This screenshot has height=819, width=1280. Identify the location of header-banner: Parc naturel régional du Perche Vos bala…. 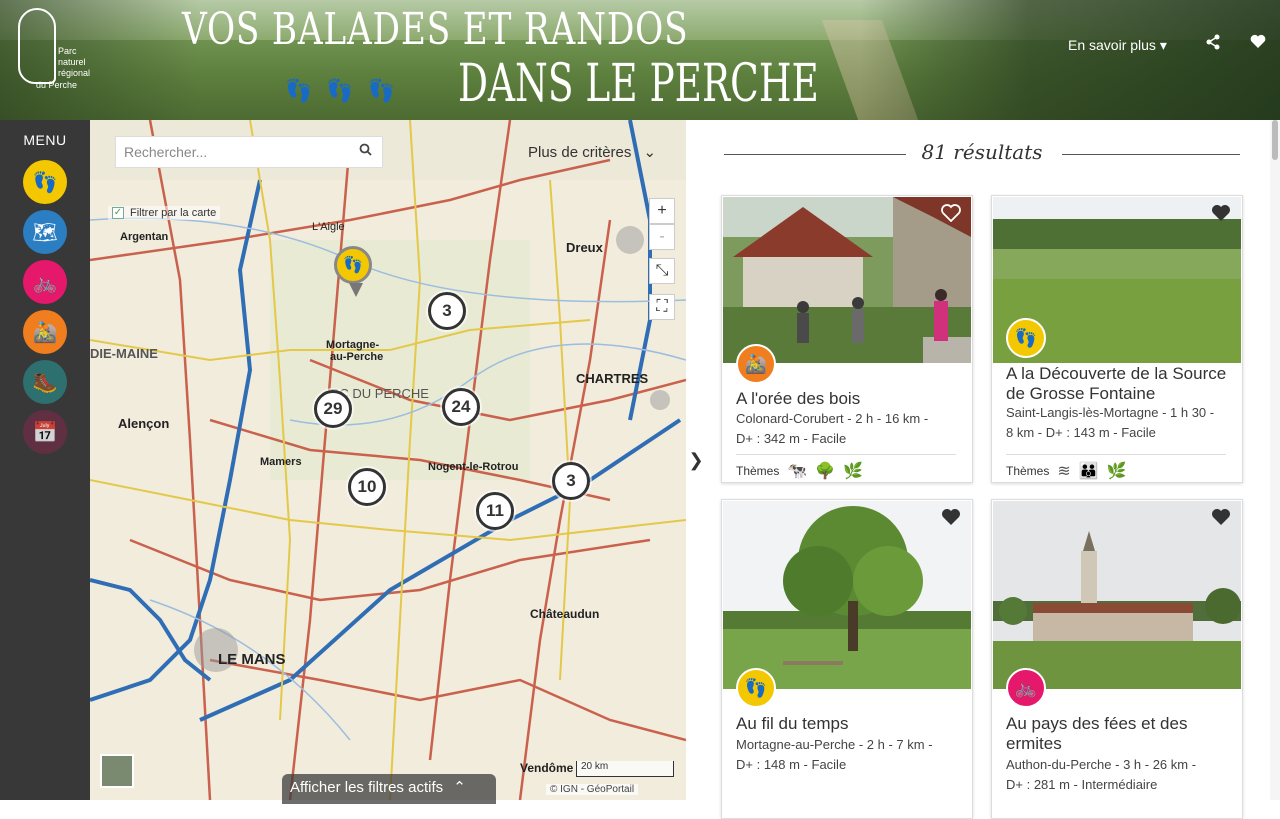
(640, 60).